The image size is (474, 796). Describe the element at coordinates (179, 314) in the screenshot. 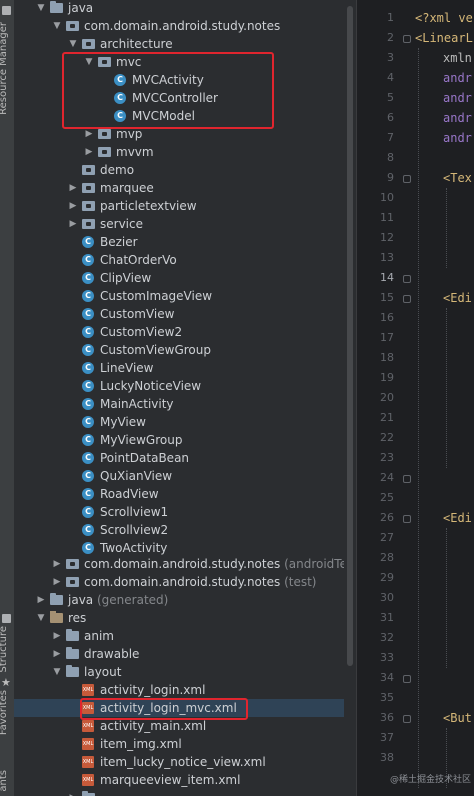

I see `tree-row-class: C CustomView` at that location.